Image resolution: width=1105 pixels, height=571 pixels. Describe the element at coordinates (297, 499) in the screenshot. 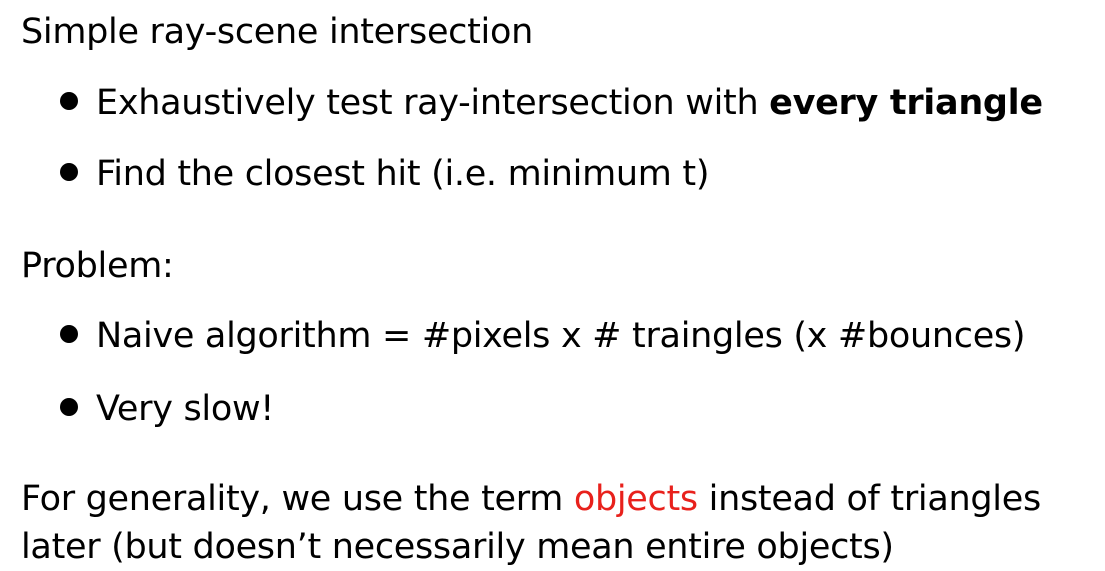

I see `note-text: For generality, we use the term` at that location.